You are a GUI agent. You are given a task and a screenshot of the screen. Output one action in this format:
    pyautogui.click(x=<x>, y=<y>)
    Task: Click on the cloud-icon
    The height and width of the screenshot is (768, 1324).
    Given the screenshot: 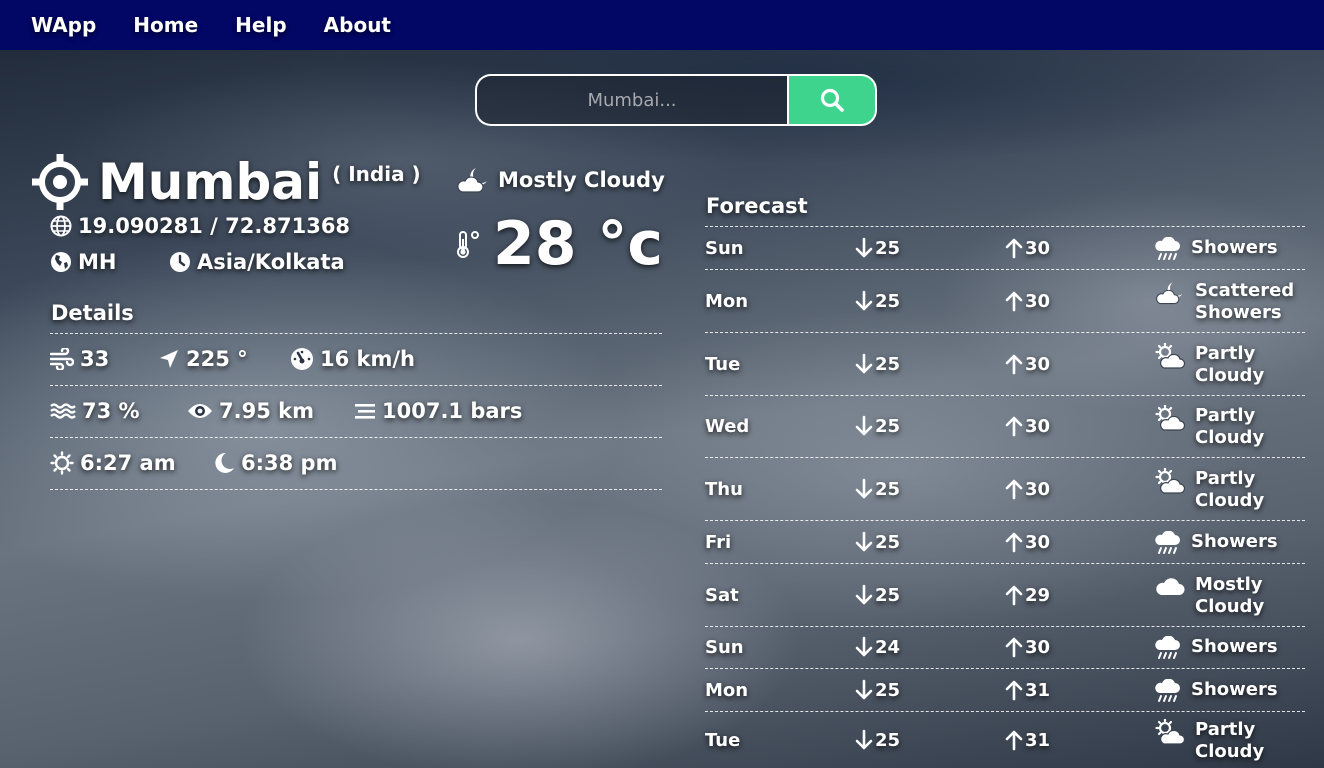 What is the action you would take?
    pyautogui.click(x=1172, y=588)
    